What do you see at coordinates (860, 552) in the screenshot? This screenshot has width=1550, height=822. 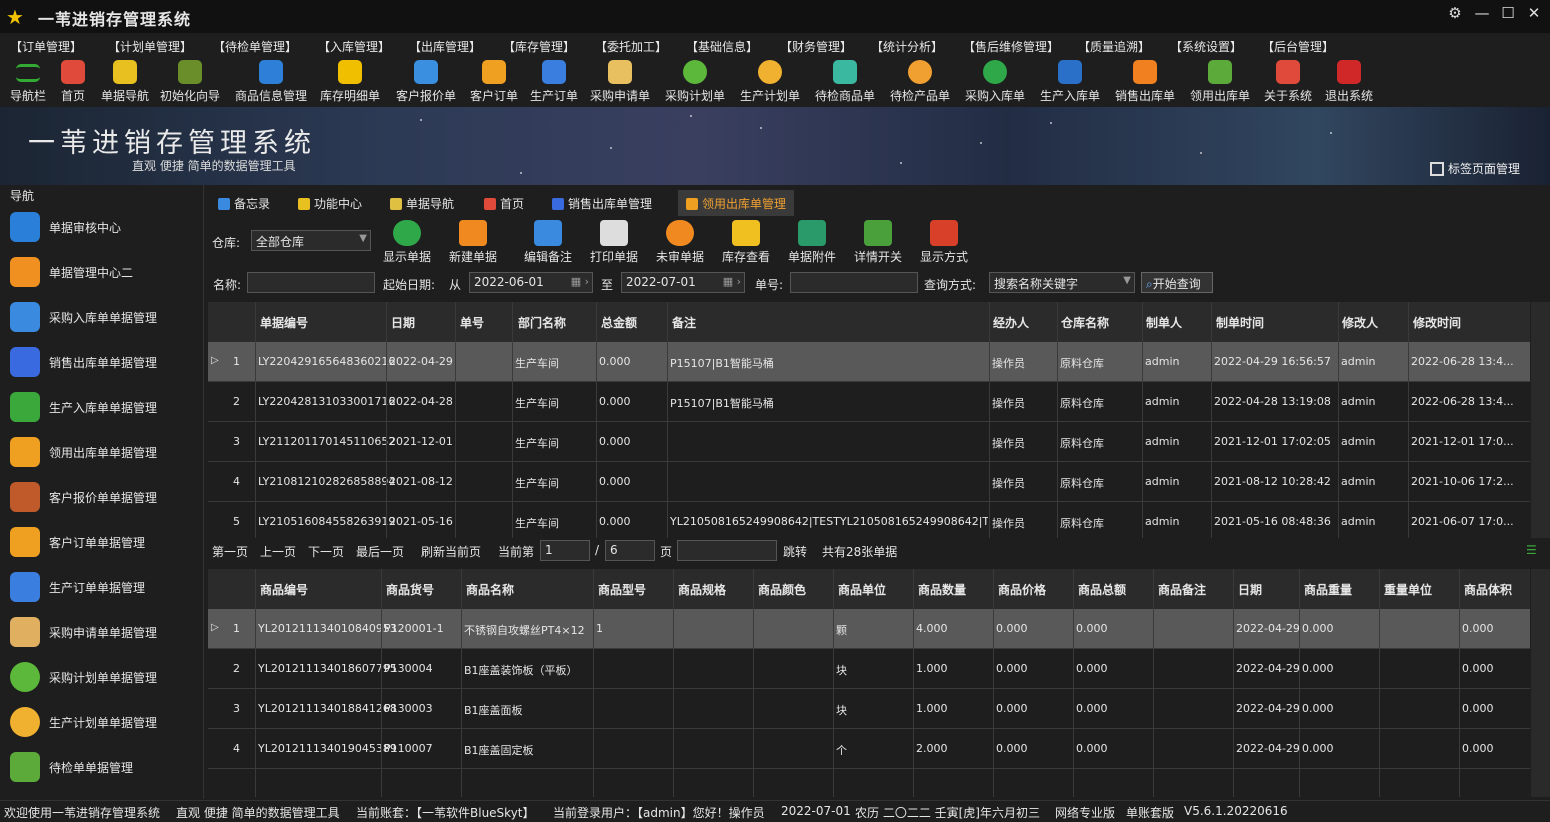 I see `total-count: 共有28张单据` at bounding box center [860, 552].